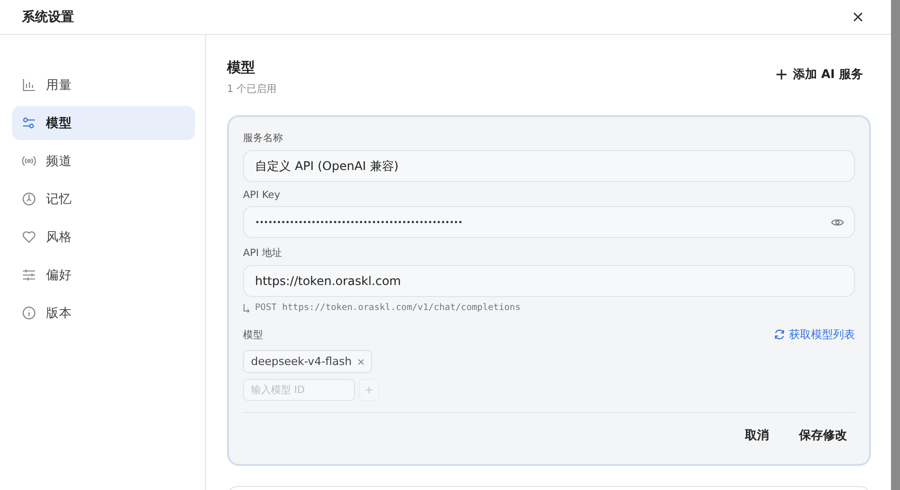  Describe the element at coordinates (549, 281) in the screenshot. I see `input-field: https://token.oraskl.com` at that location.